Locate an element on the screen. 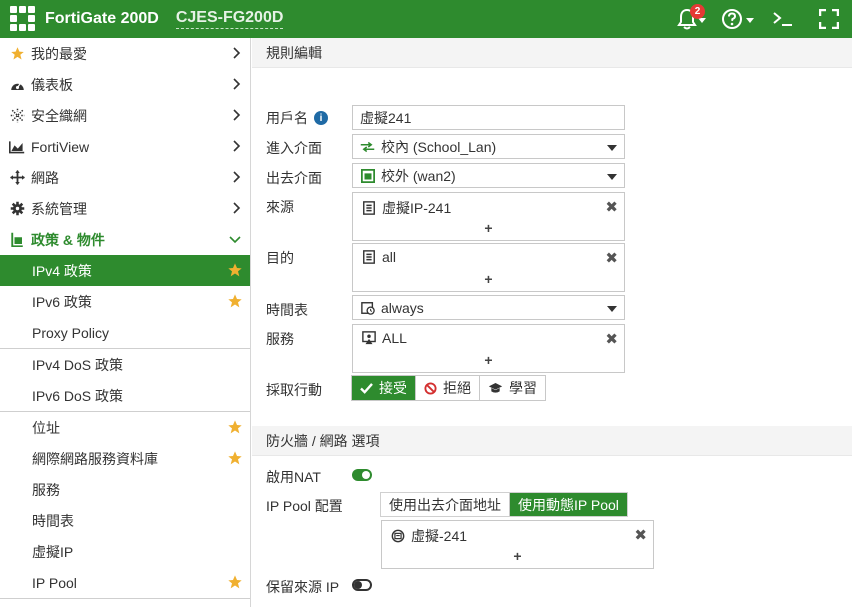 The width and height of the screenshot is (852, 607). toggle-knob is located at coordinates (366, 475).